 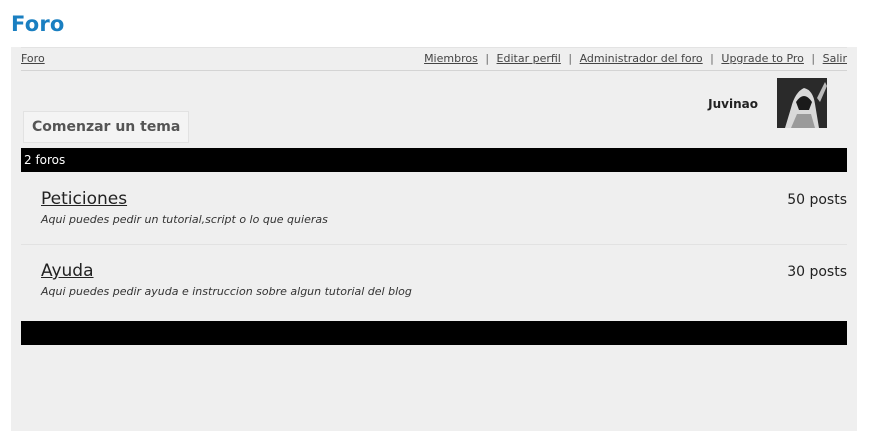 I want to click on nav-link-miembros: Miembros, so click(x=451, y=58).